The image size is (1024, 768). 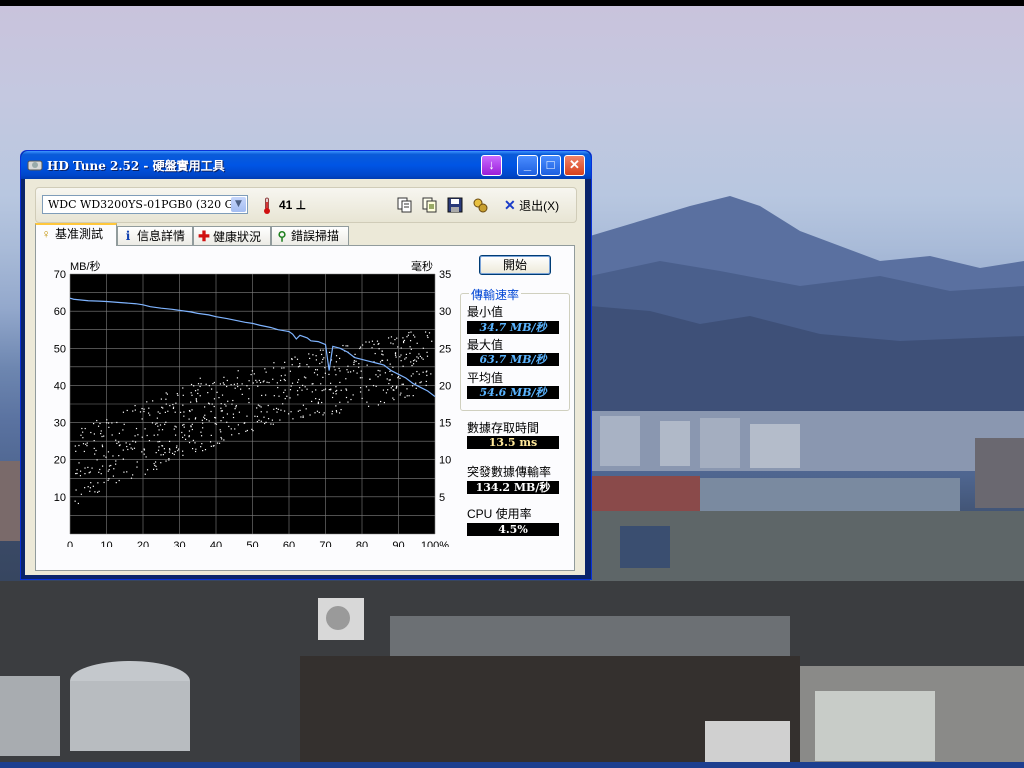 What do you see at coordinates (306, 165) in the screenshot?
I see `title-bar: HD Tune 2.52 - 硬盤實用工具 ↓ _ □ ✕` at bounding box center [306, 165].